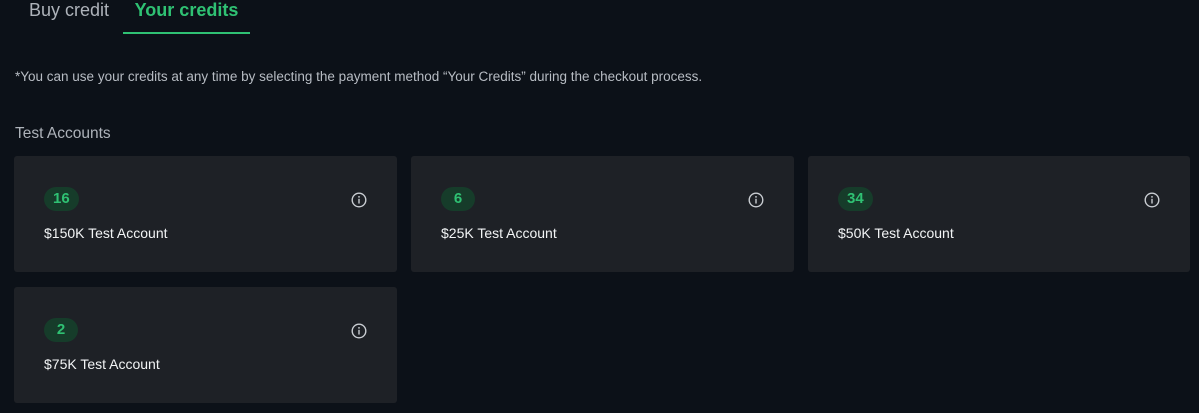 The image size is (1199, 413). Describe the element at coordinates (499, 233) in the screenshot. I see `credit-card-label: $25K Test Account` at that location.